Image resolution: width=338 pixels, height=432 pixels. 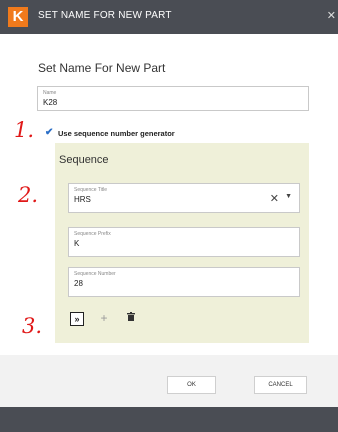 What do you see at coordinates (288, 196) in the screenshot?
I see `chevron-down-icon: ▼` at bounding box center [288, 196].